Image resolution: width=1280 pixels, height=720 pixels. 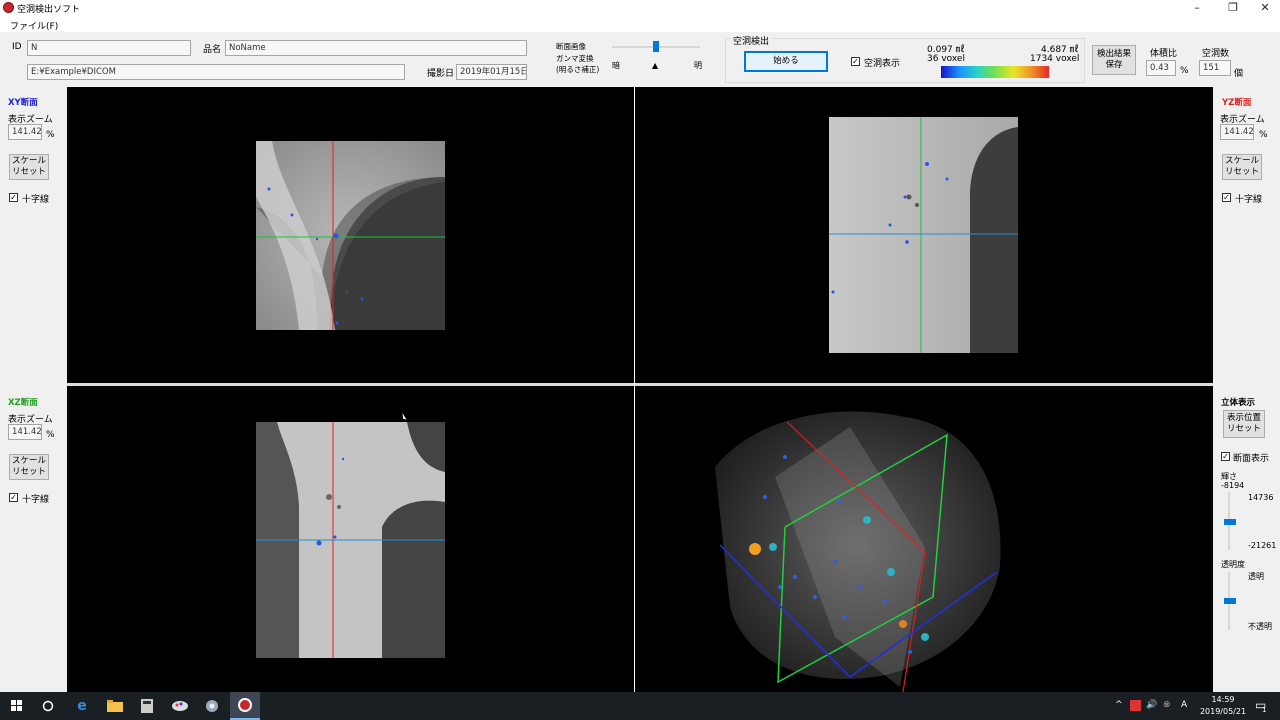 I want to click on folder-icon, so click(x=115, y=706).